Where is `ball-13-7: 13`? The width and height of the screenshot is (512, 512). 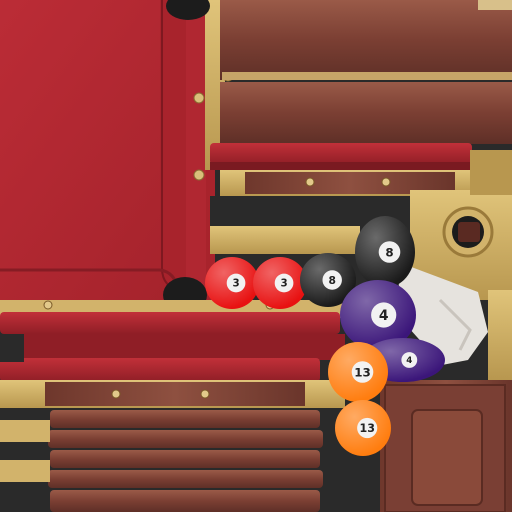
ball-13-7: 13 is located at coordinates (358, 372).